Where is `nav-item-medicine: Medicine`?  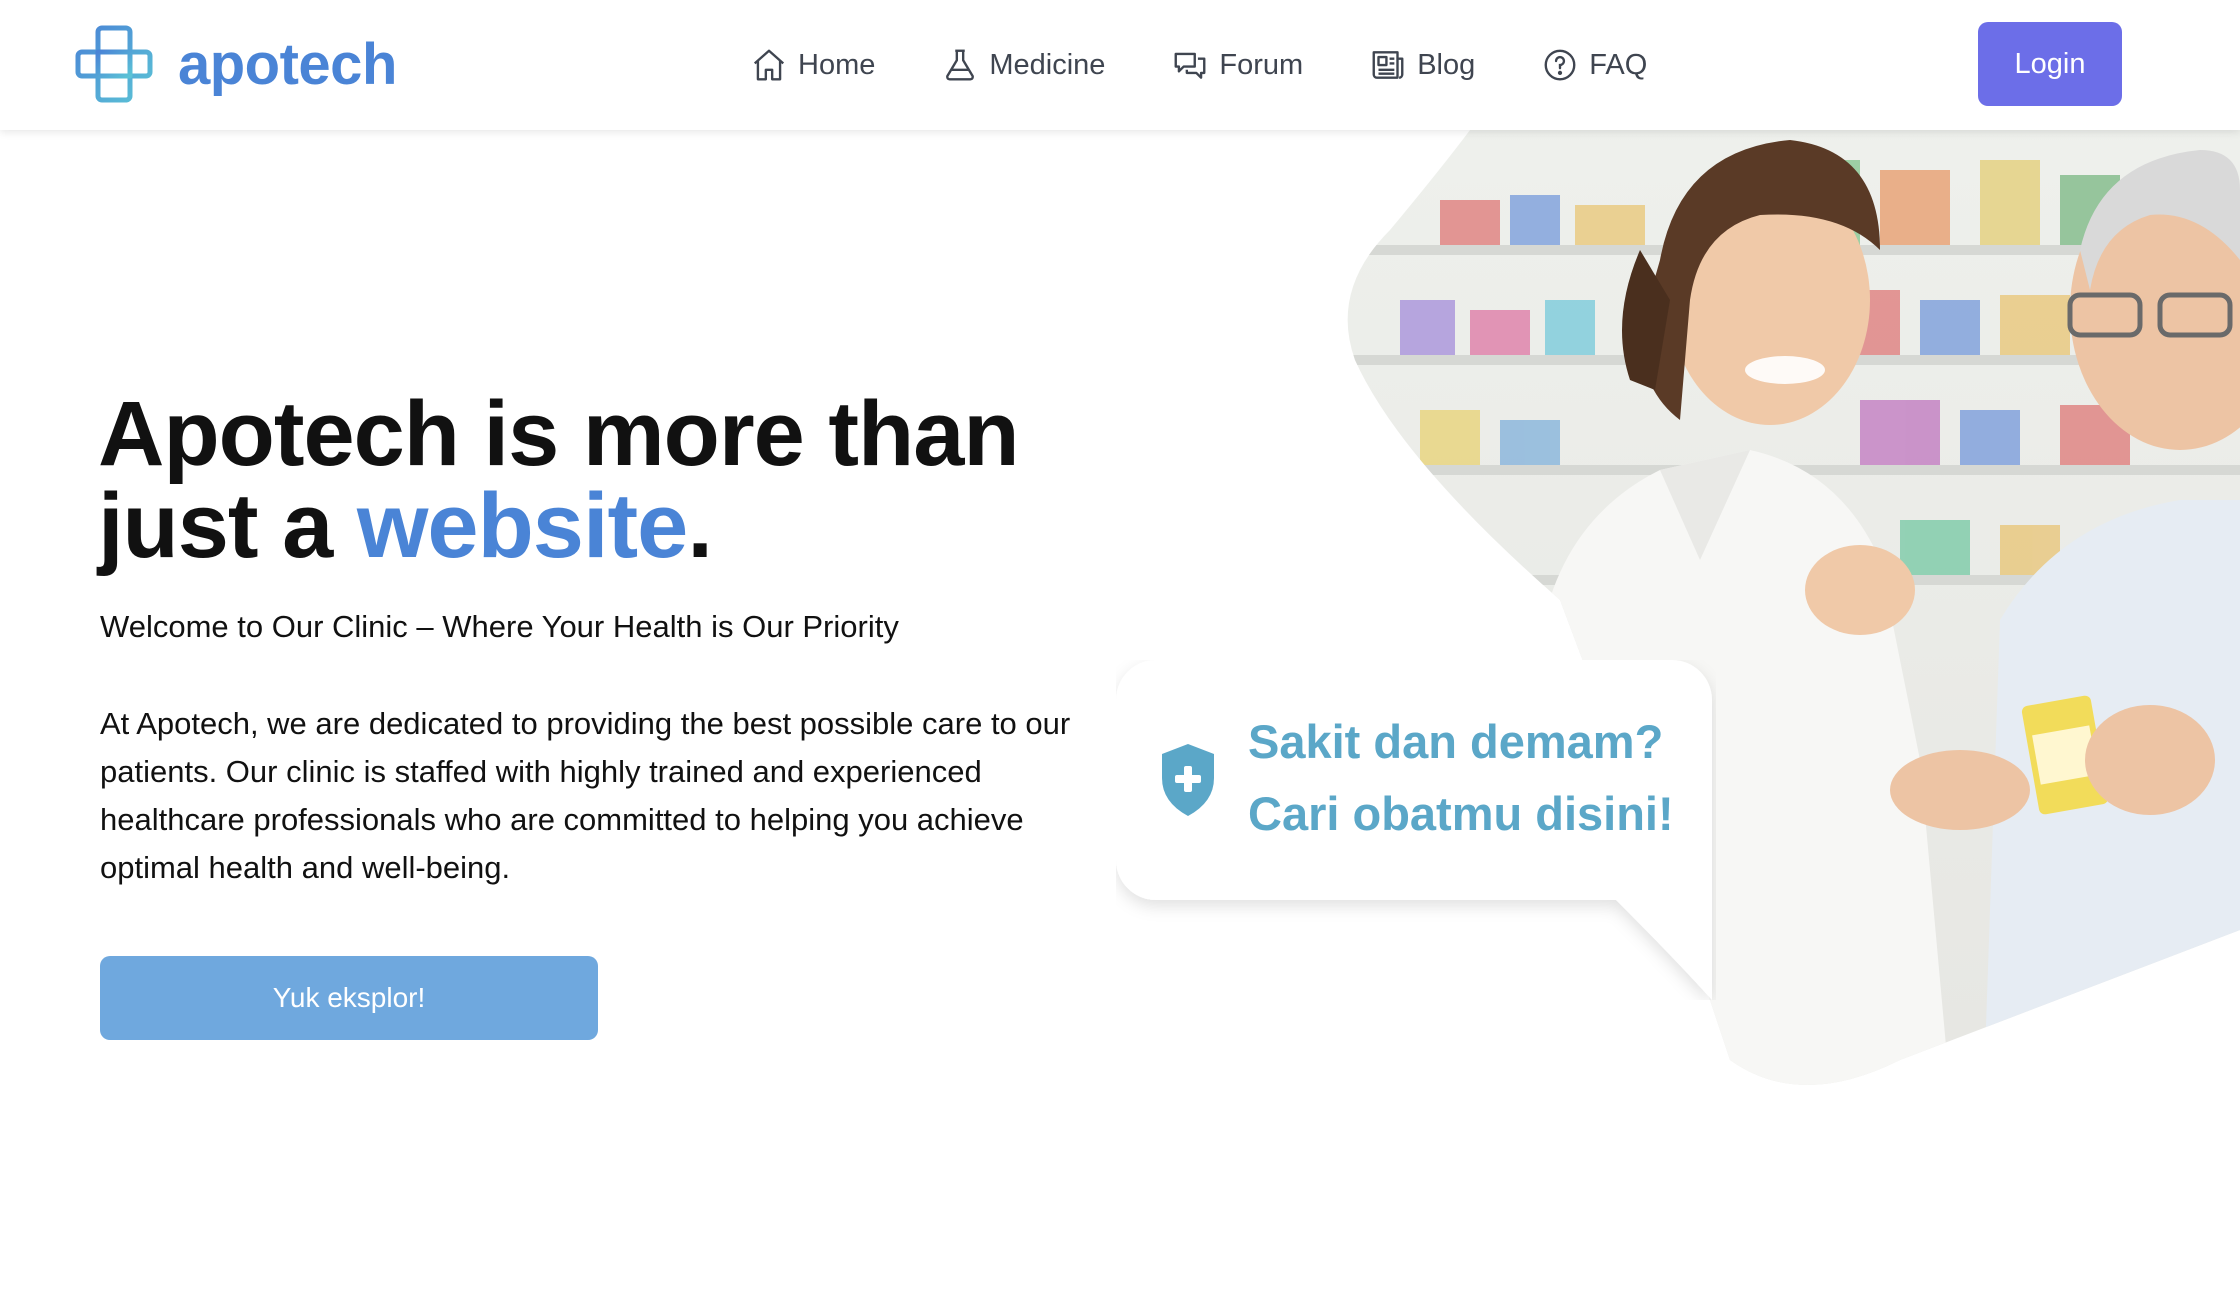 nav-item-medicine: Medicine is located at coordinates (1023, 65).